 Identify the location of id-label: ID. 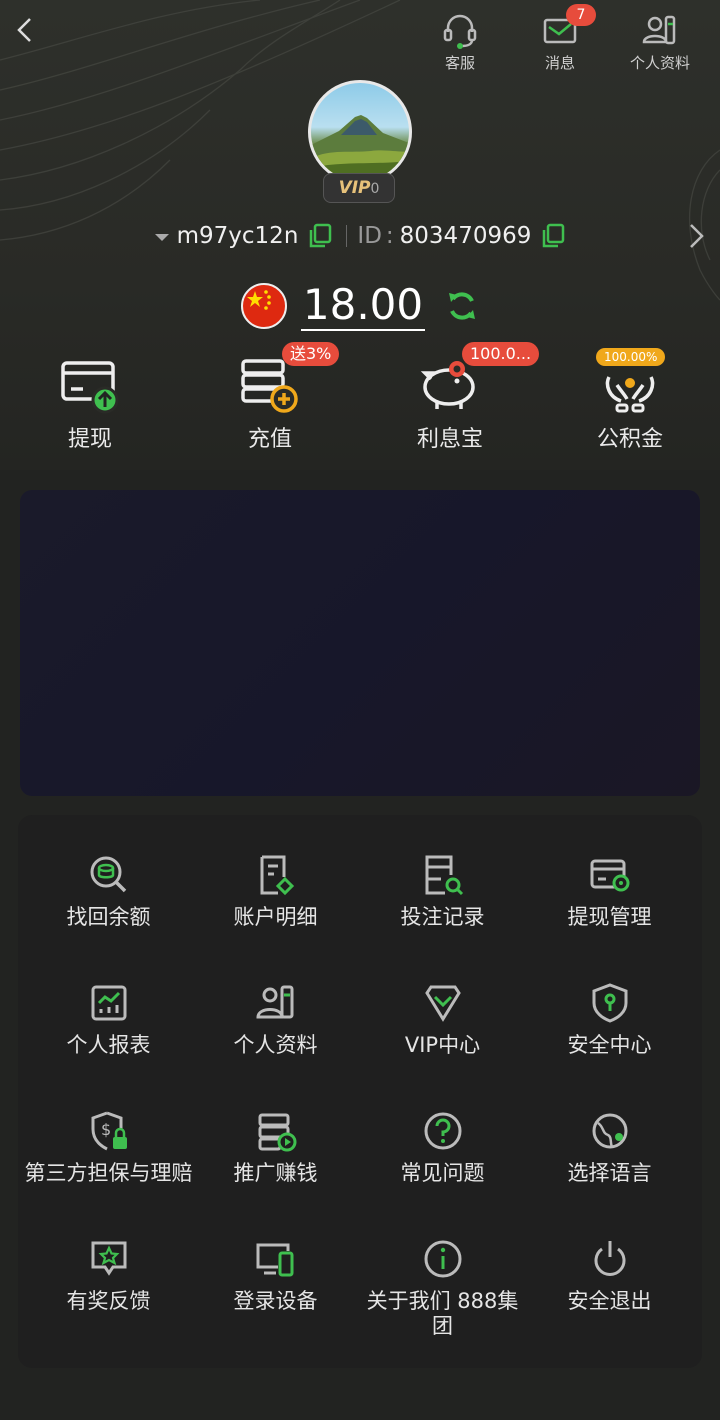
(369, 236).